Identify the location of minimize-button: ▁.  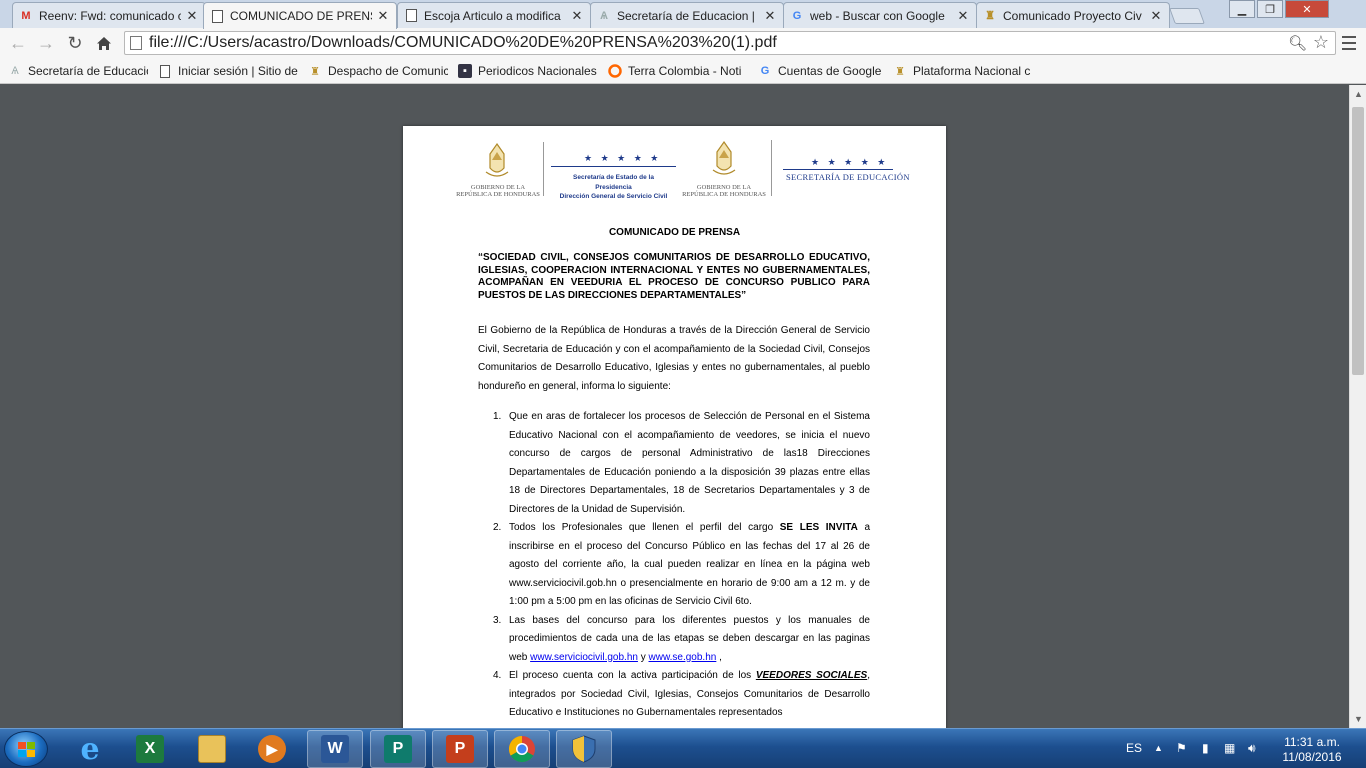
(1242, 9).